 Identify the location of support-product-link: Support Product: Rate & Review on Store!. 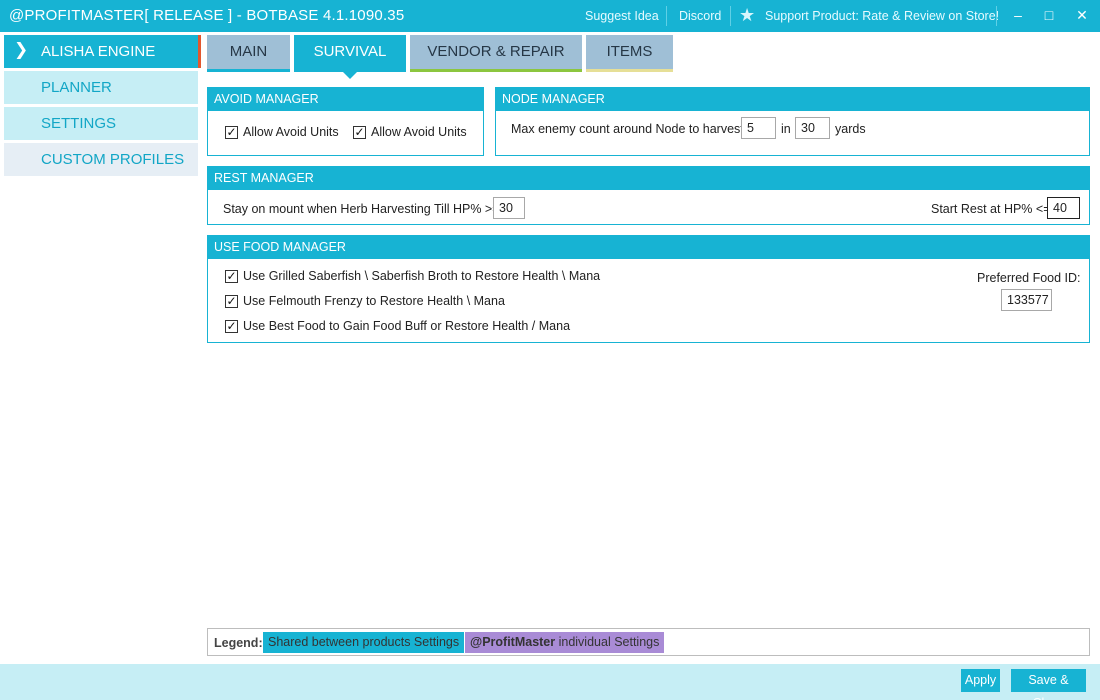
(882, 16).